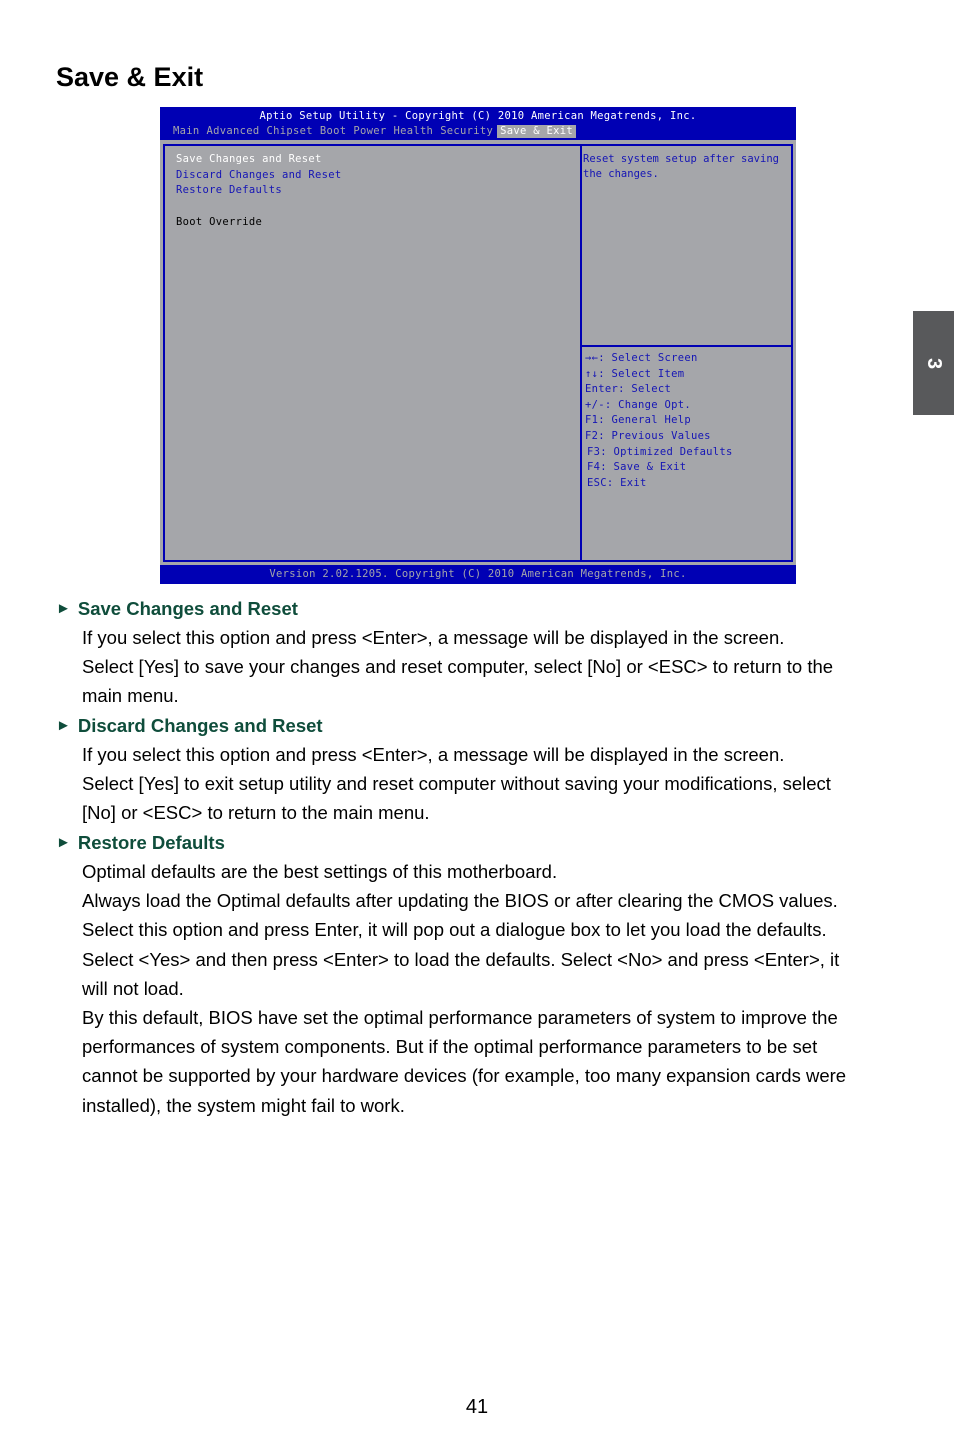 The image size is (954, 1452). Describe the element at coordinates (638, 420) in the screenshot. I see `key-f1-help: F1: General Help` at that location.